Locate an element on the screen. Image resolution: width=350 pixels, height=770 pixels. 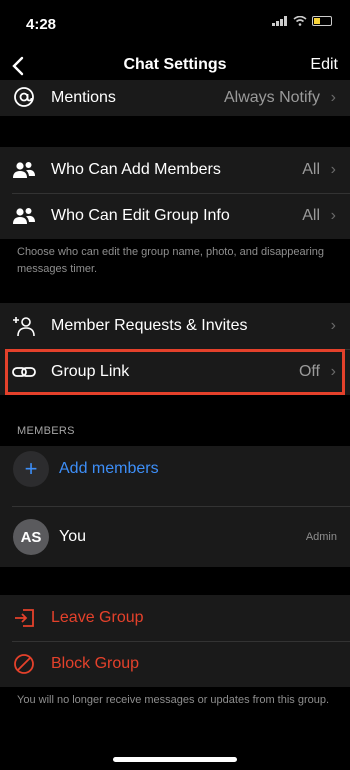
page-title: Chat Settings is located at coordinates (175, 64).